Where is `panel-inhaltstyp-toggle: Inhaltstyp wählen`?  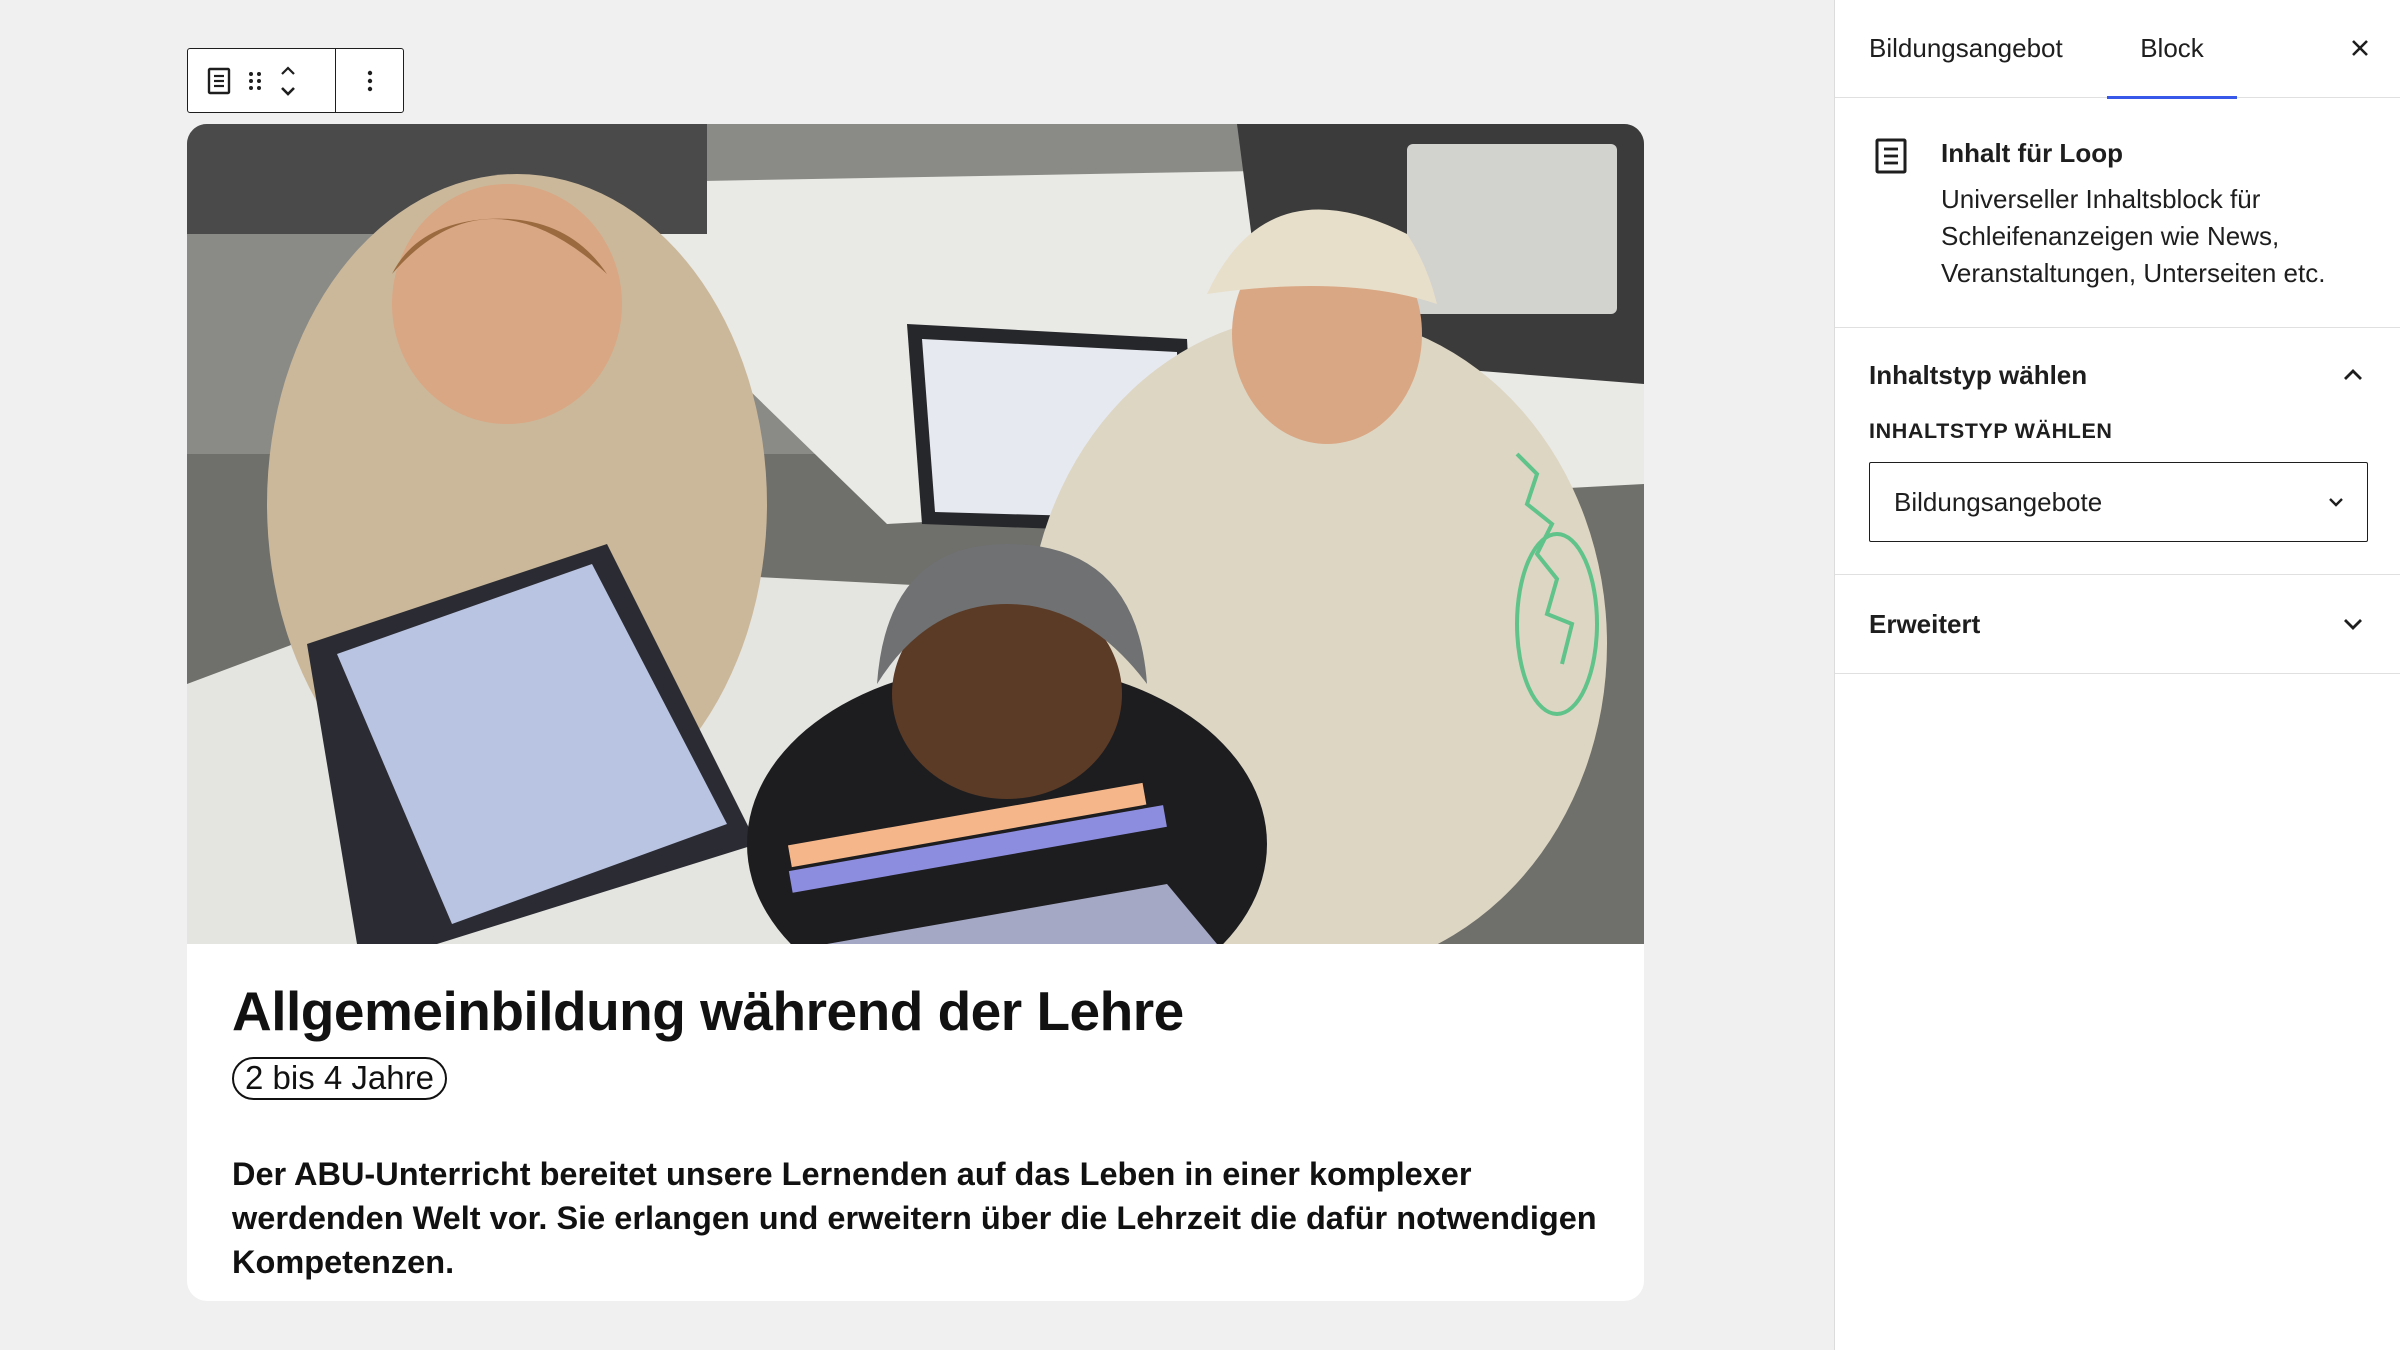
panel-inhaltstyp-toggle: Inhaltstyp wählen is located at coordinates (2117, 375).